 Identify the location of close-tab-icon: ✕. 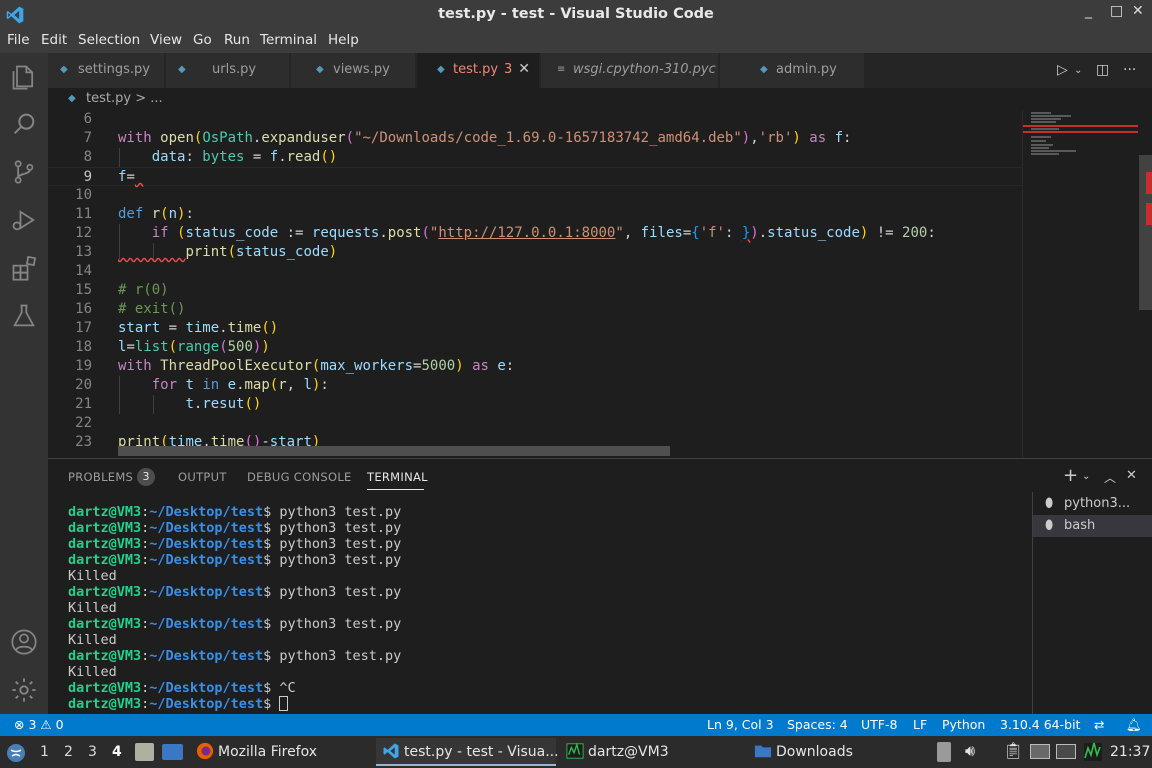
(524, 69).